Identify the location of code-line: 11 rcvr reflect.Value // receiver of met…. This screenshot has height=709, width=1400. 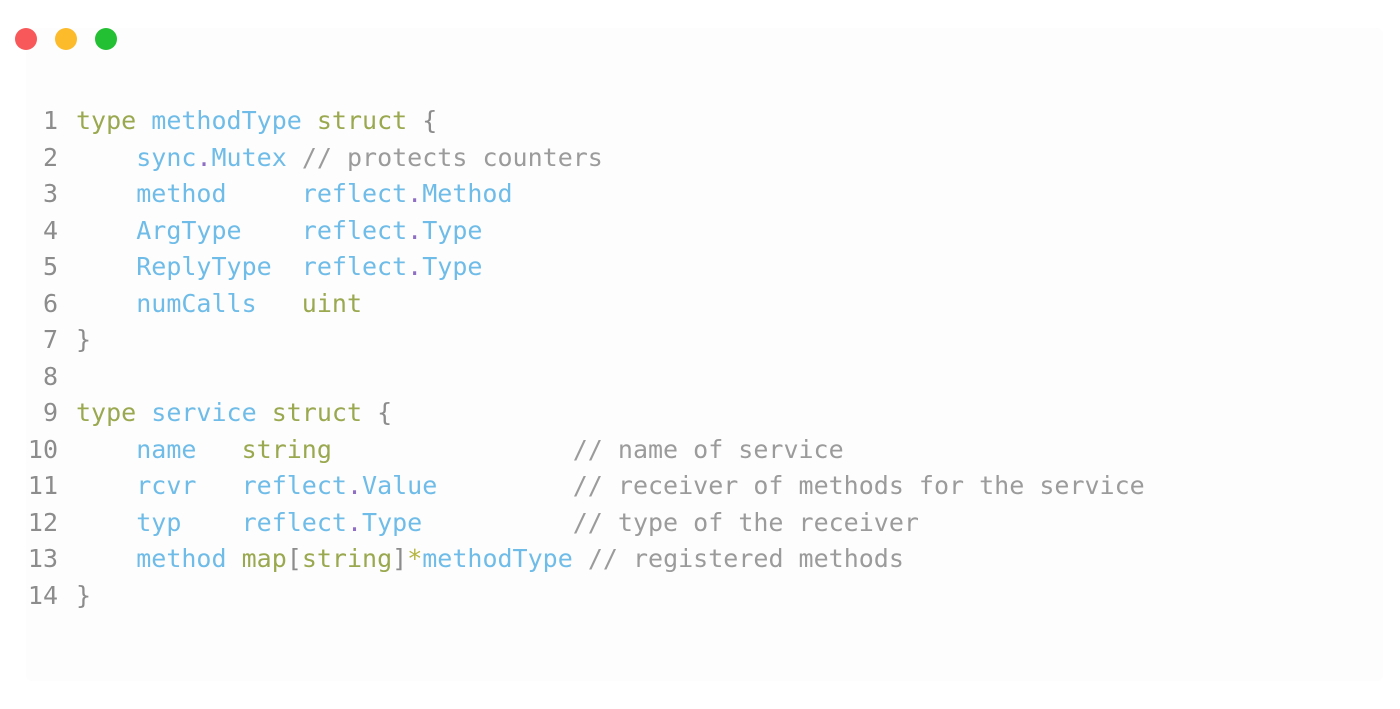
(700, 486).